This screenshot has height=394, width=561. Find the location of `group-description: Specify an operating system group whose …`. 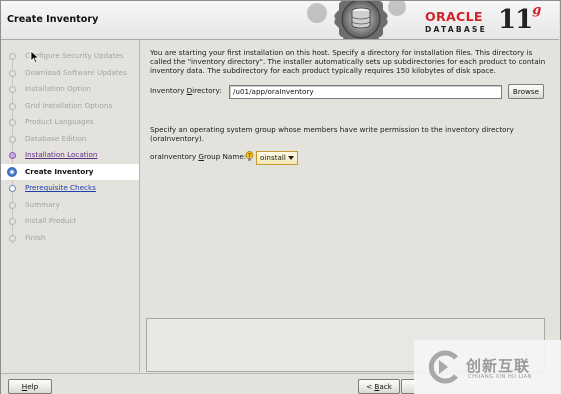

group-description: Specify an operating system group whose … is located at coordinates (332, 134).